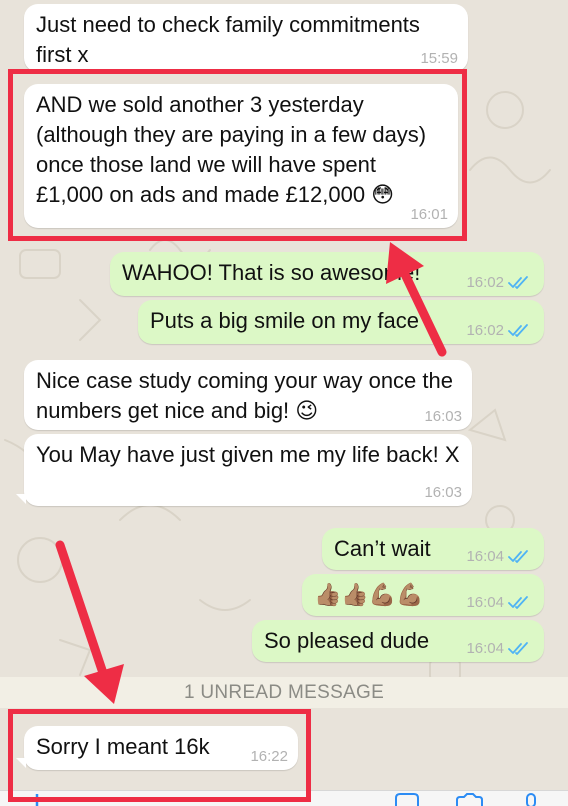  I want to click on message-bubble-outgoing: Puts a big smile on my face 16:02, so click(341, 322).